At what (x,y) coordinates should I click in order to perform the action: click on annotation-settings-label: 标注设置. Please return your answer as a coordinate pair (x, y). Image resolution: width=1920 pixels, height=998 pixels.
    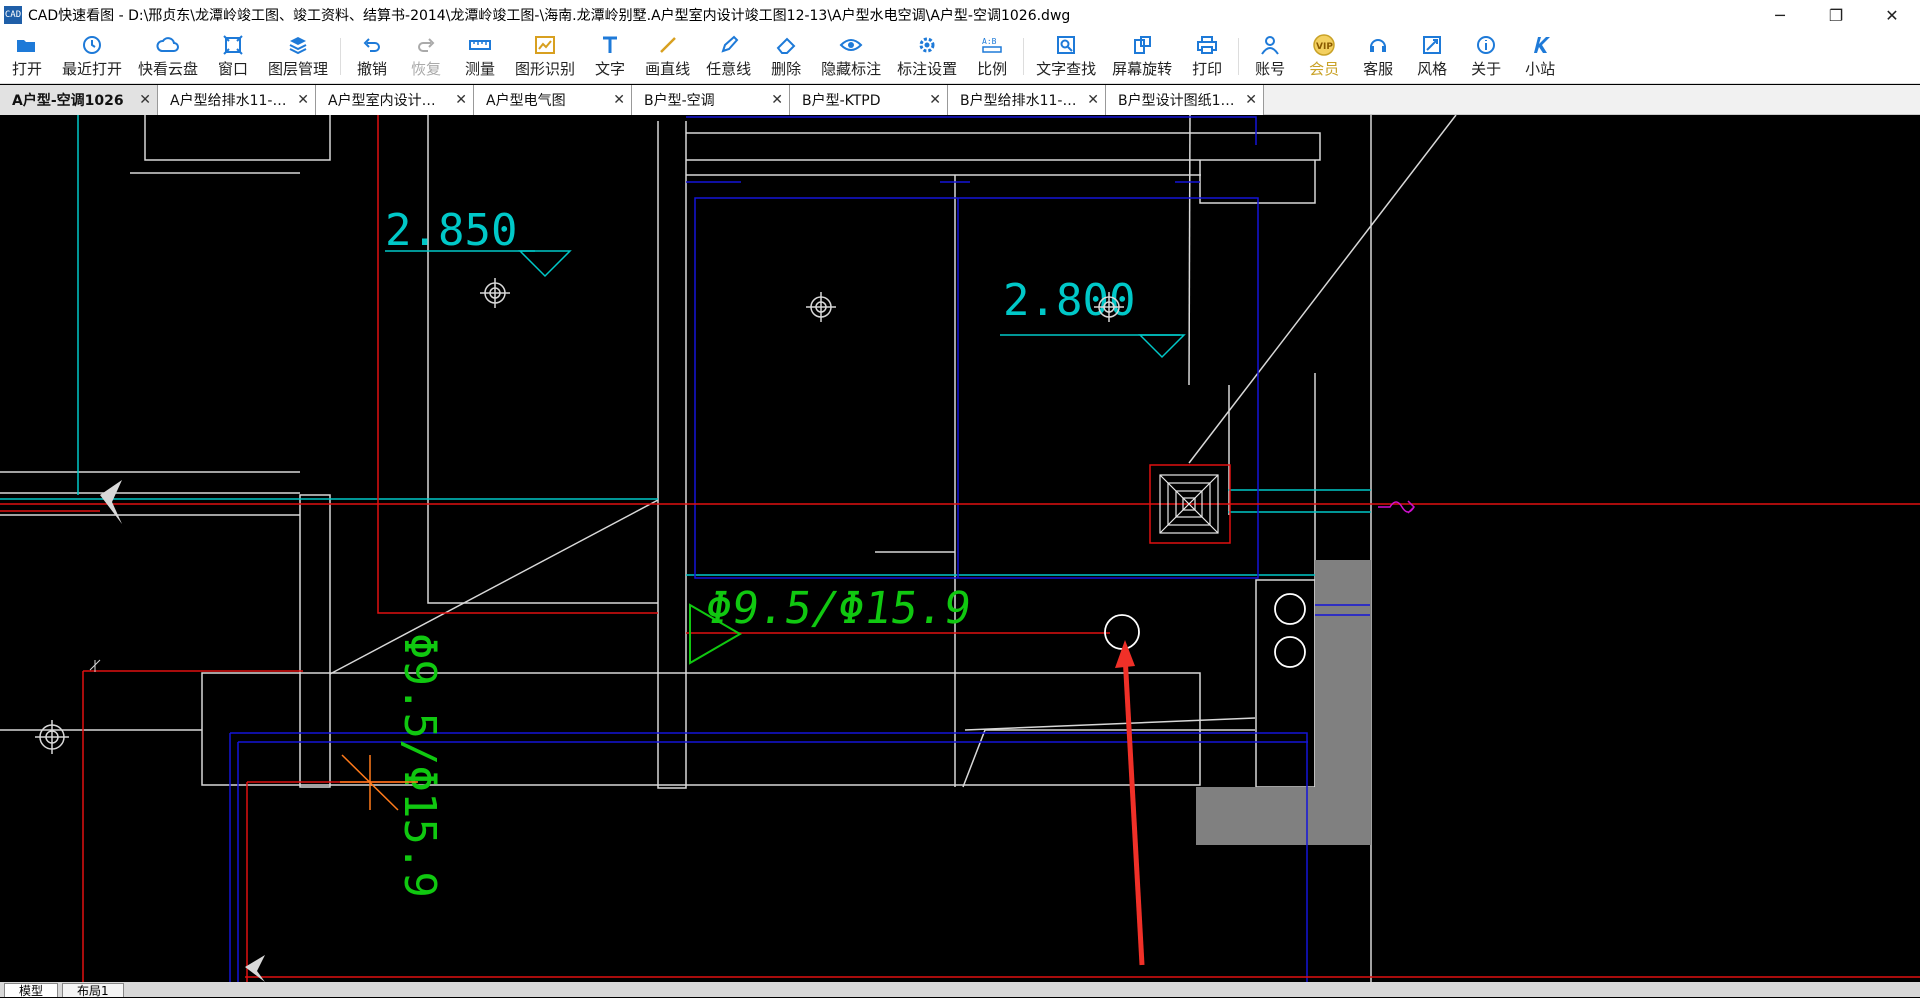
    Looking at the image, I should click on (927, 69).